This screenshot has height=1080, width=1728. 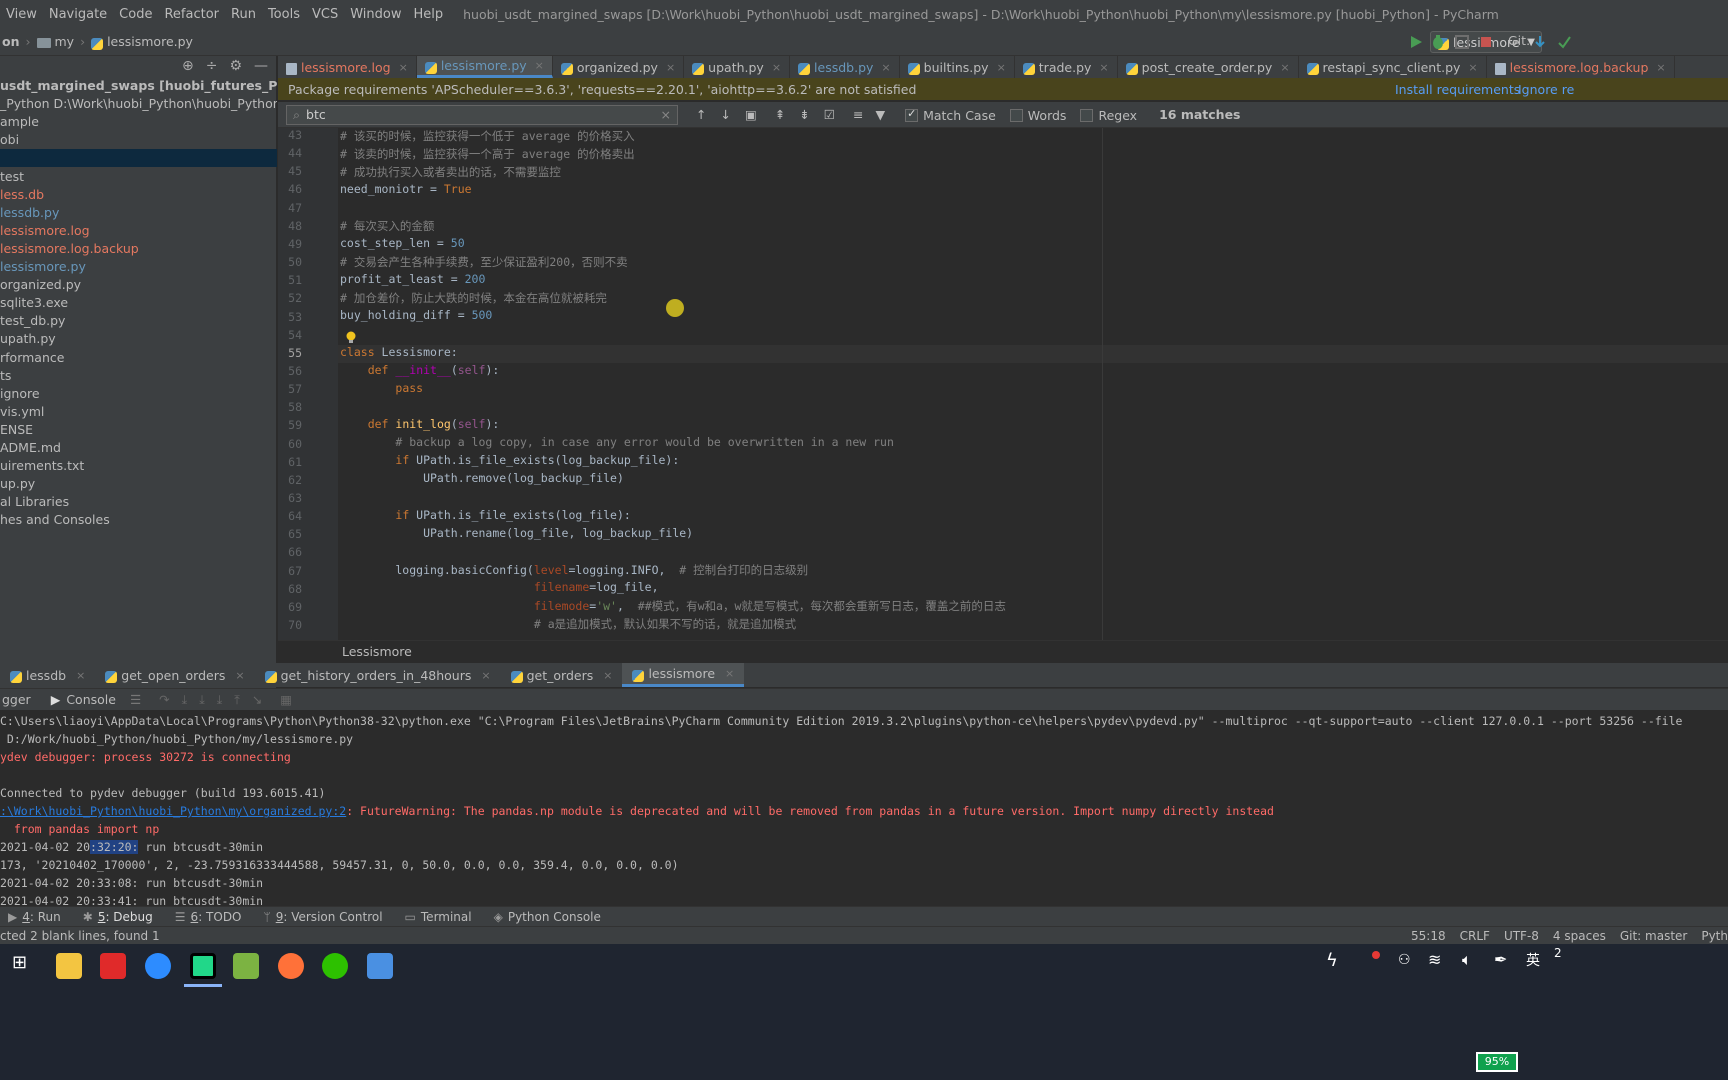 What do you see at coordinates (208, 917) in the screenshot?
I see `tool-window-button: ☰ 6: TODO` at bounding box center [208, 917].